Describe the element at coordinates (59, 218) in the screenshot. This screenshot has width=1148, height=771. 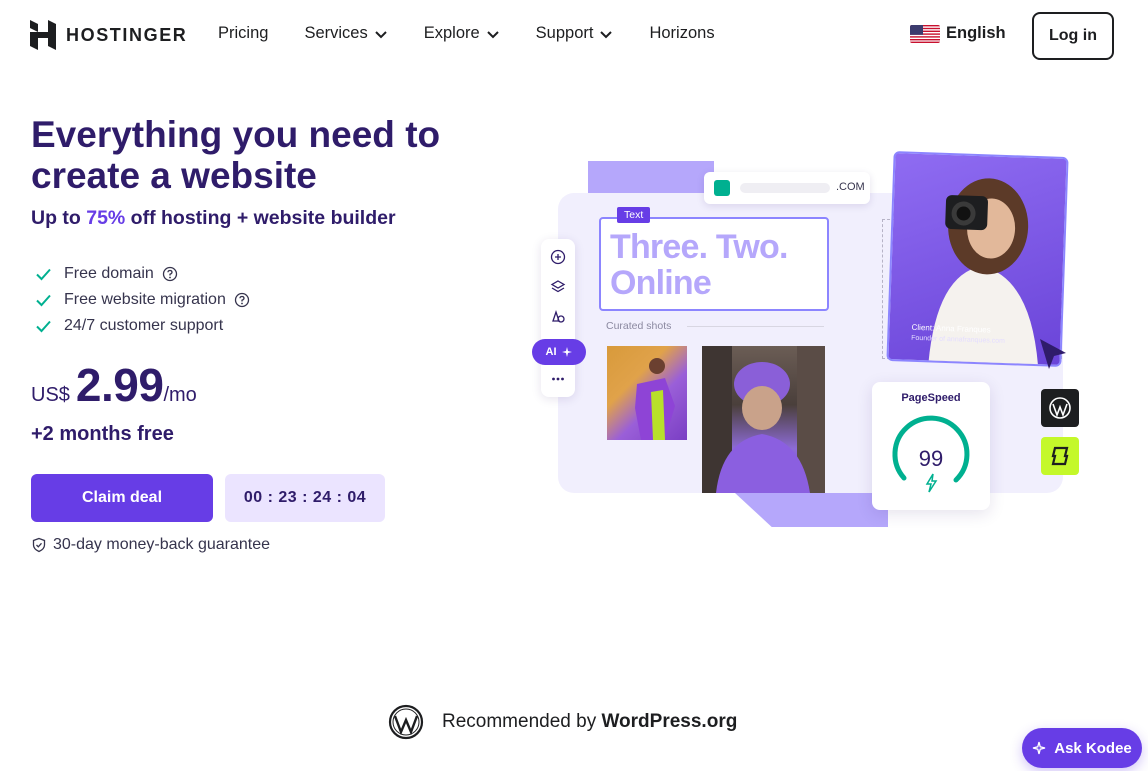
I see `subtitle-prefix: Up to` at that location.